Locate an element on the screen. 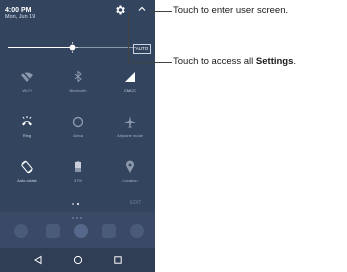  tile-battery: 37% is located at coordinates (78, 175).